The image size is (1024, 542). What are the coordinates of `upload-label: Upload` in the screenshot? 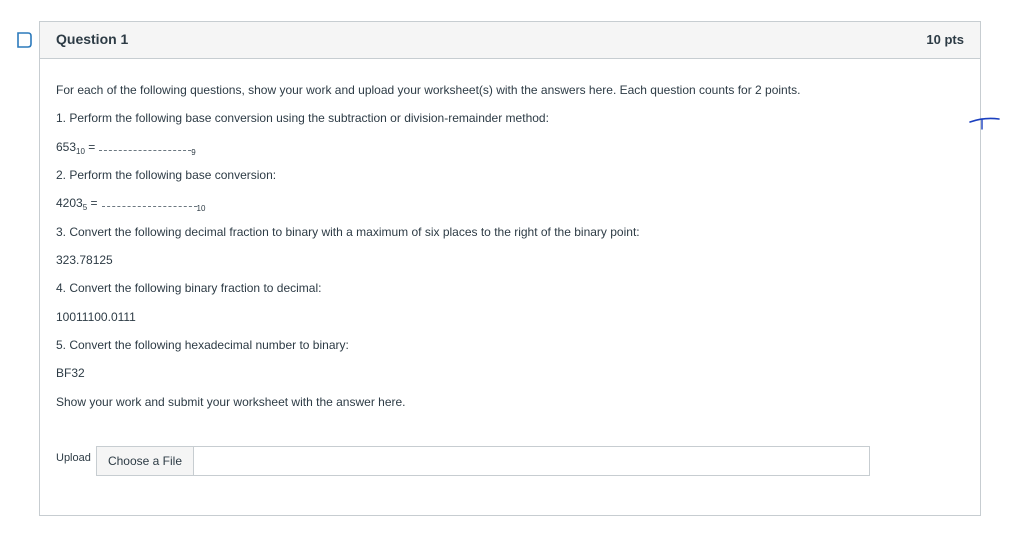 It's located at (73, 458).